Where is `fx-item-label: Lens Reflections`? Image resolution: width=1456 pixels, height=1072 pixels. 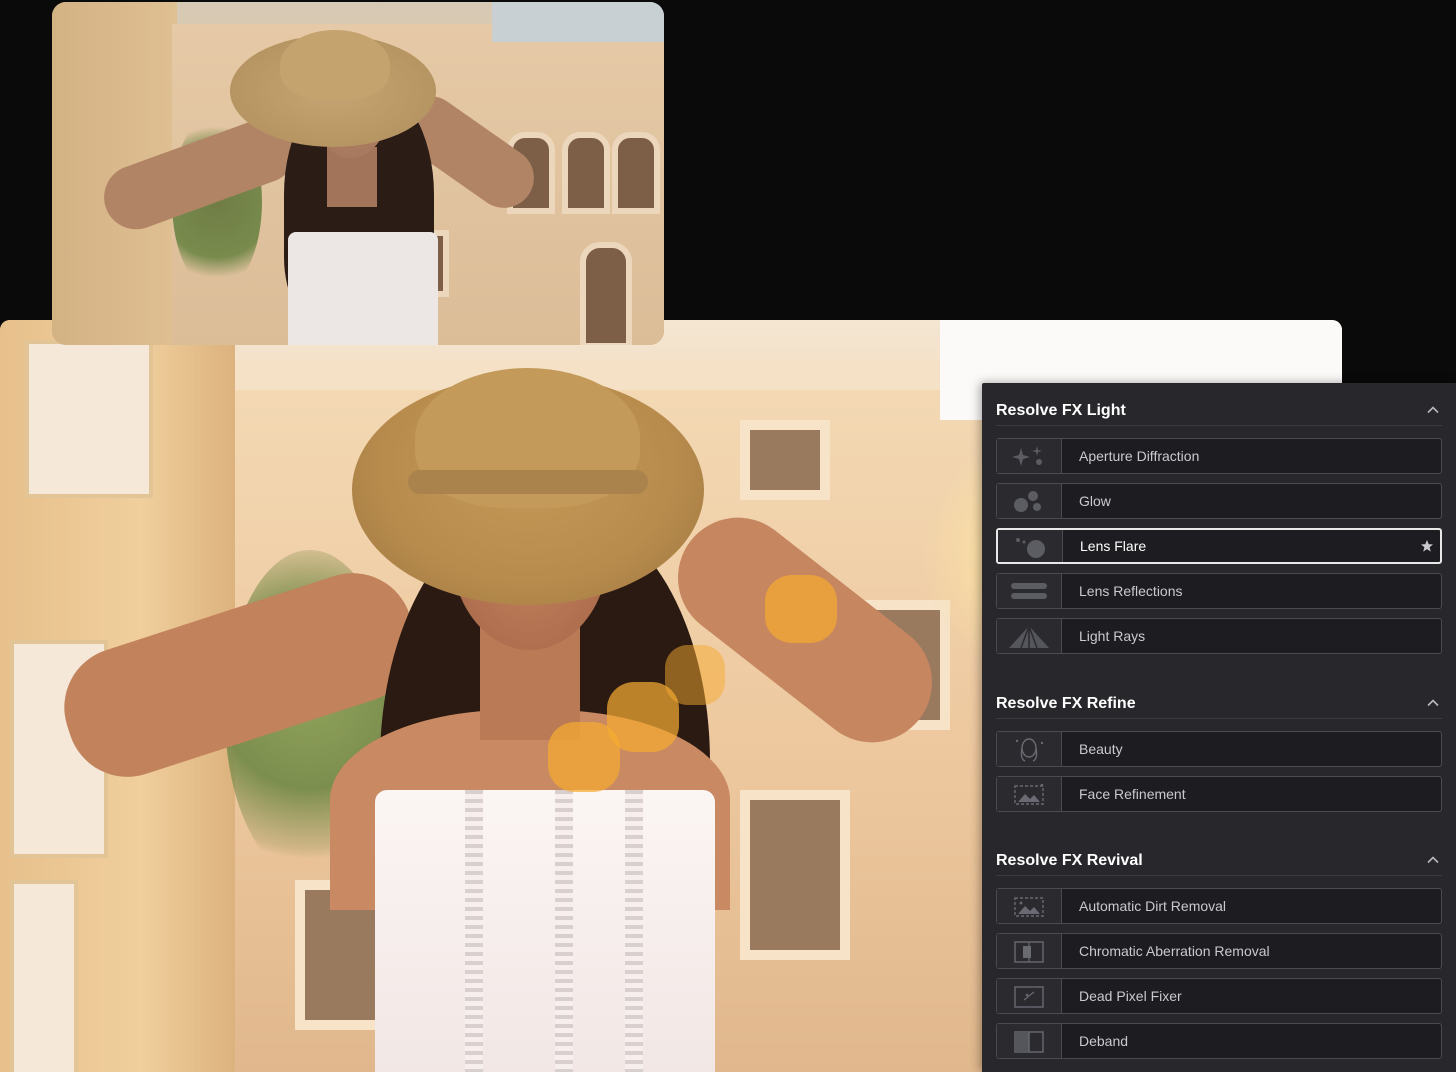
fx-item-label: Lens Reflections is located at coordinates (1131, 591).